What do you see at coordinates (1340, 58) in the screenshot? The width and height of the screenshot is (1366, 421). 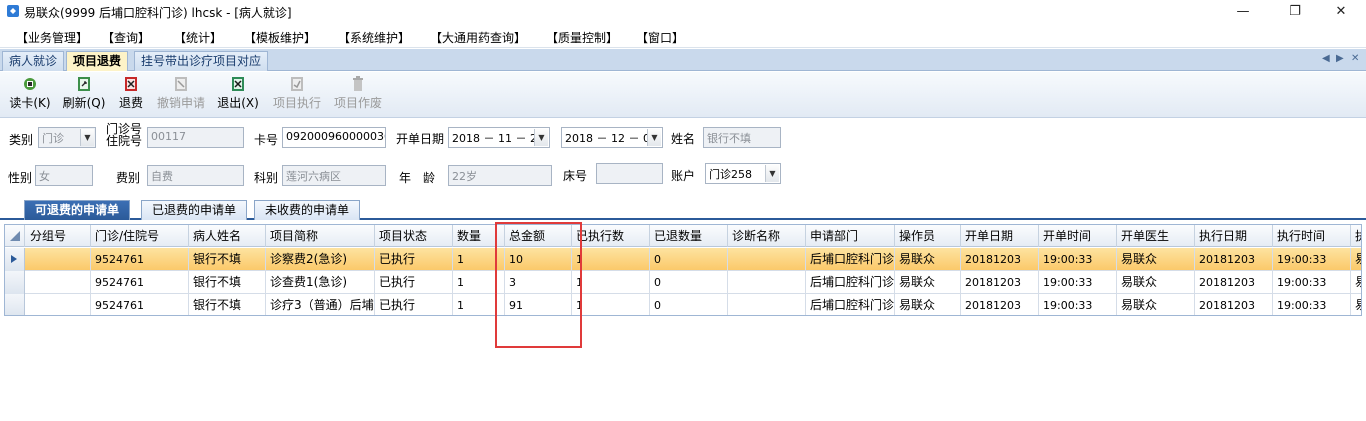 I see `tab-next-icon: ▶` at bounding box center [1340, 58].